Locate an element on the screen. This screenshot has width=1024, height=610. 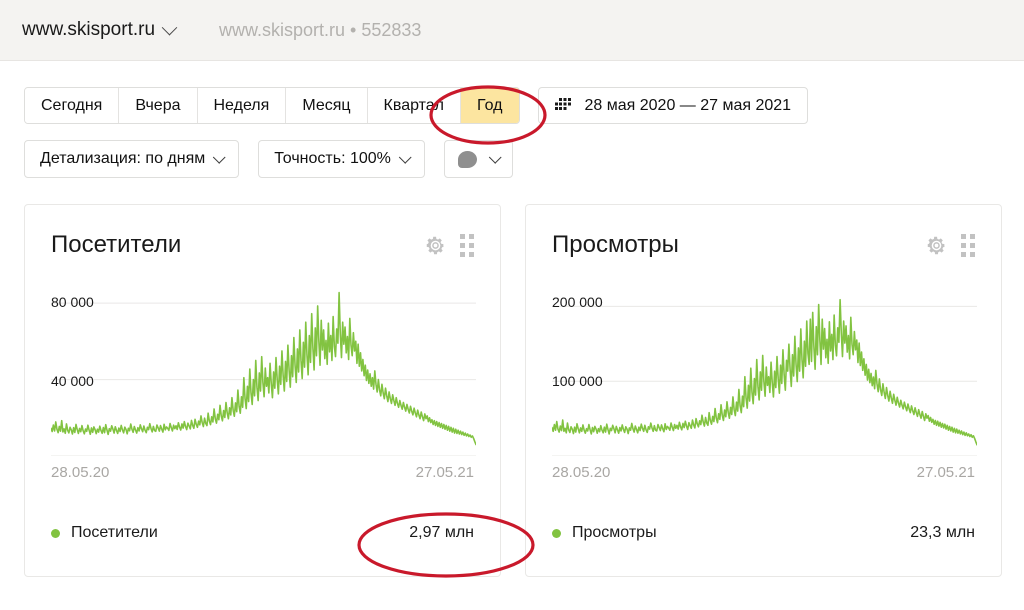
period-tab-3: Месяц is located at coordinates (327, 105).